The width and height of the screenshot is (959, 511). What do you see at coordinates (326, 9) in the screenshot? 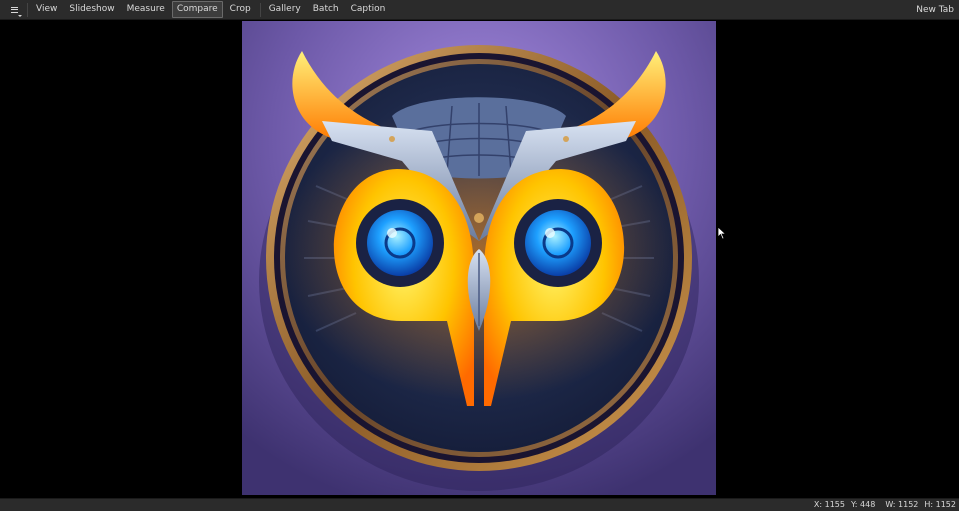
I see `batch-button: Batch` at bounding box center [326, 9].